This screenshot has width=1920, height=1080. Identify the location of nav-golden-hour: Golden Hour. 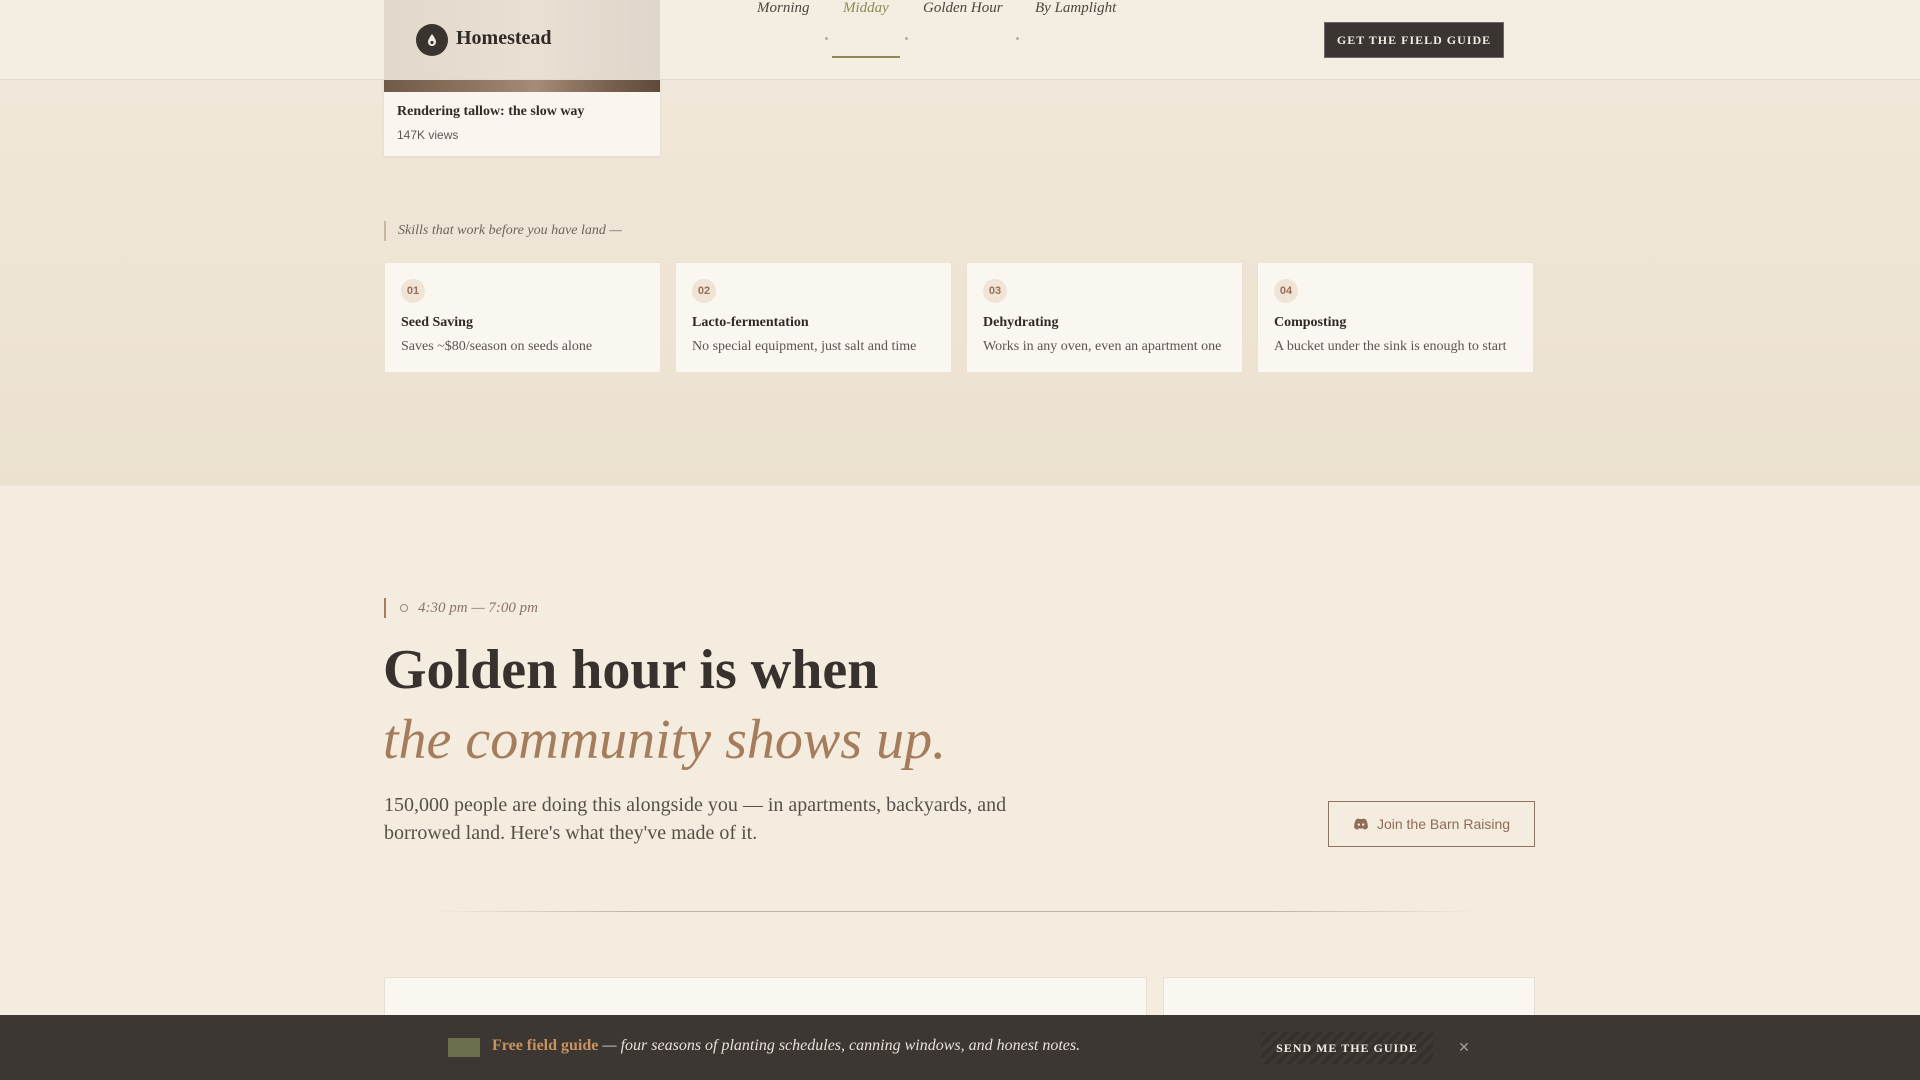
(963, 8).